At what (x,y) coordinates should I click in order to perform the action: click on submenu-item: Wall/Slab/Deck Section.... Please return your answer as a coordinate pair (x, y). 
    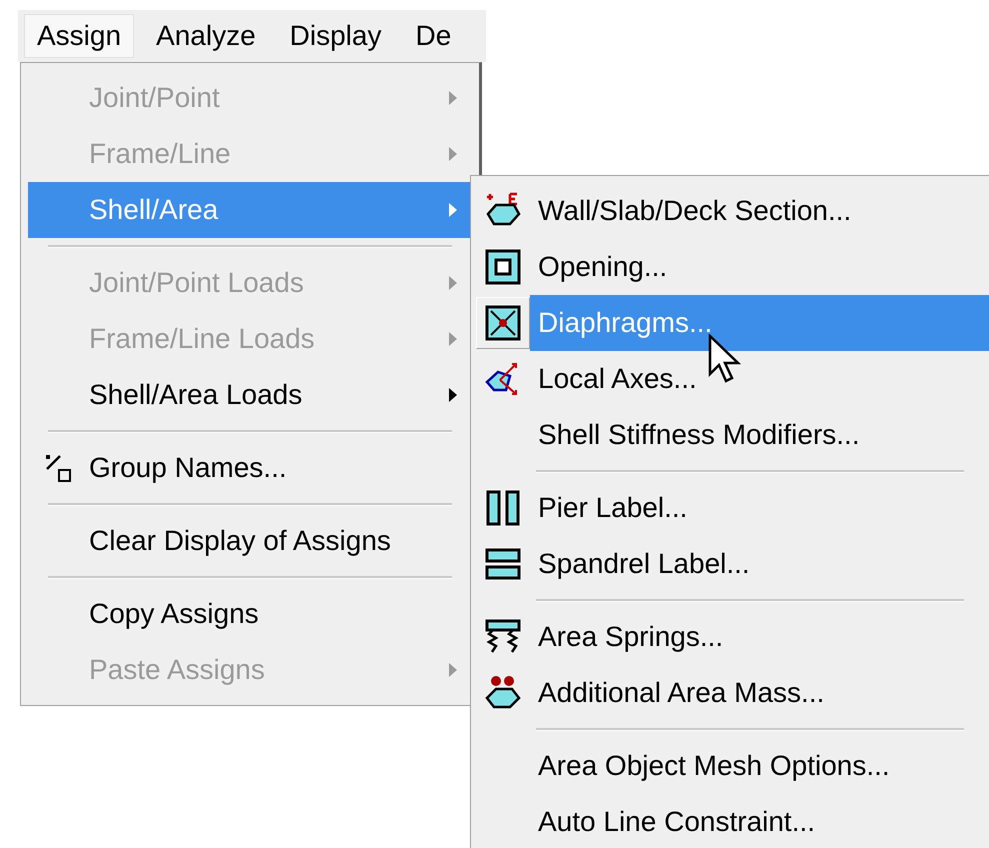
    Looking at the image, I should click on (732, 211).